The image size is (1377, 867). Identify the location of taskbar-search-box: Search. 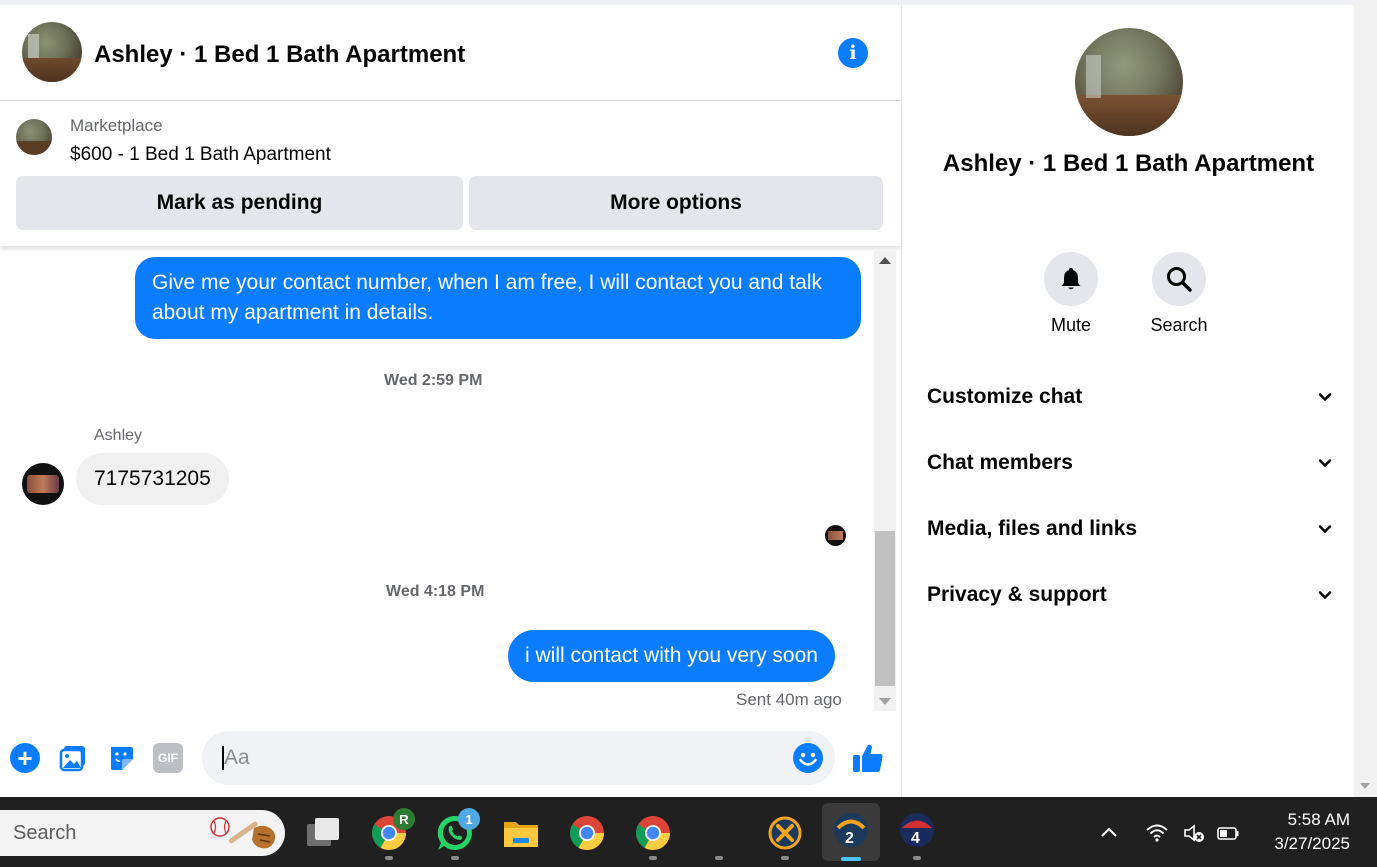
(142, 833).